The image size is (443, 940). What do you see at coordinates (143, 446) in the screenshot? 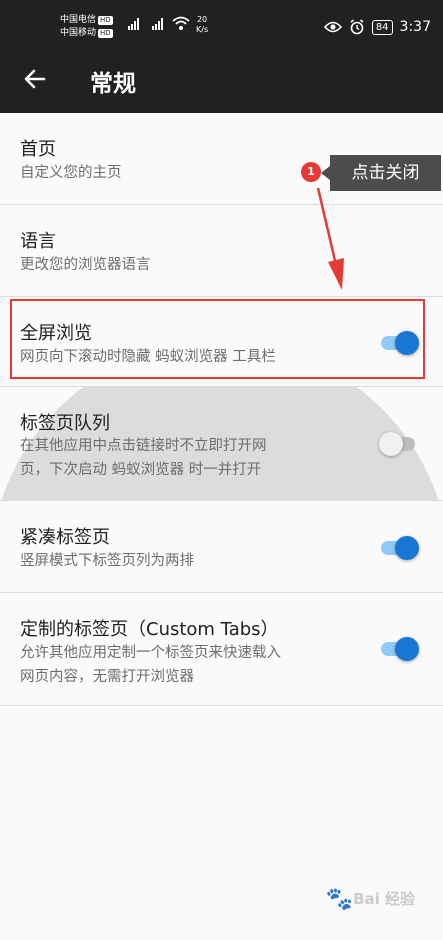
I see `setting-subtitle-line1: 在其他应用中点击链接时不立即打开网` at bounding box center [143, 446].